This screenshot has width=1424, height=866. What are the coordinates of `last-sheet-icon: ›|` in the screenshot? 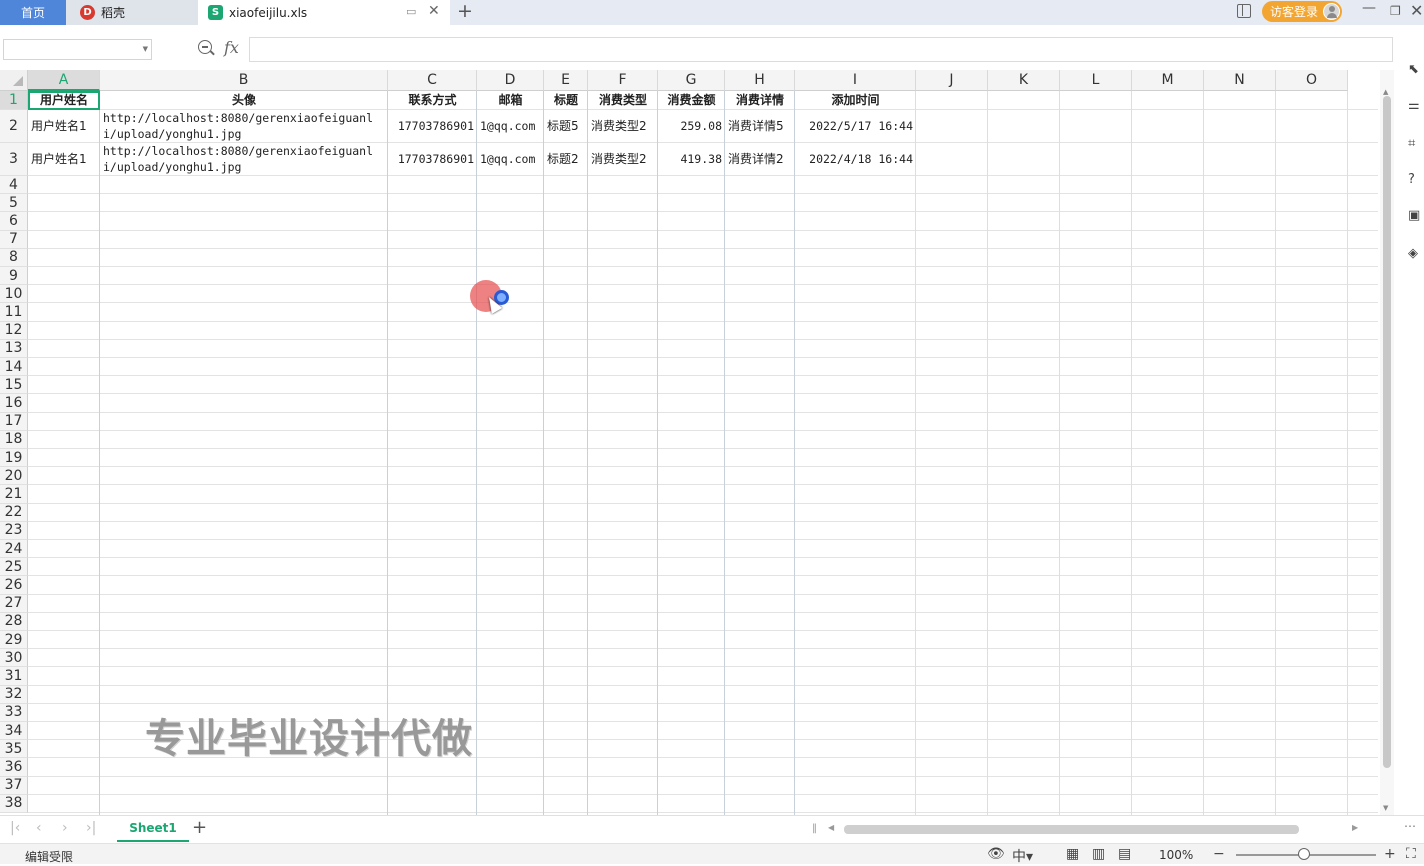 It's located at (91, 828).